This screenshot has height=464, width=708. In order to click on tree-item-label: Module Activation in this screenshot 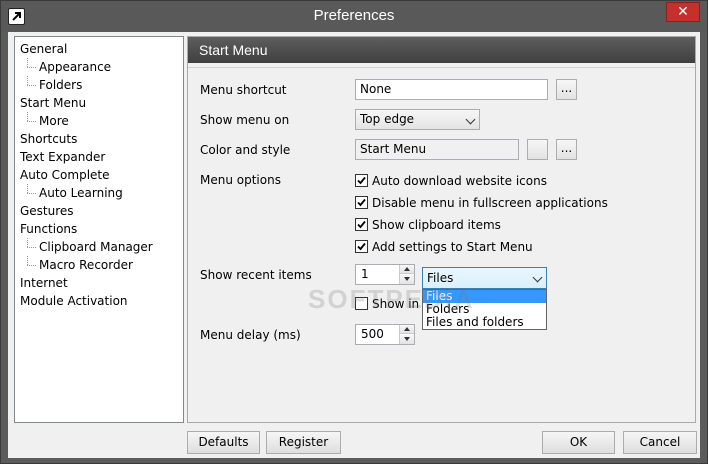, I will do `click(74, 301)`.